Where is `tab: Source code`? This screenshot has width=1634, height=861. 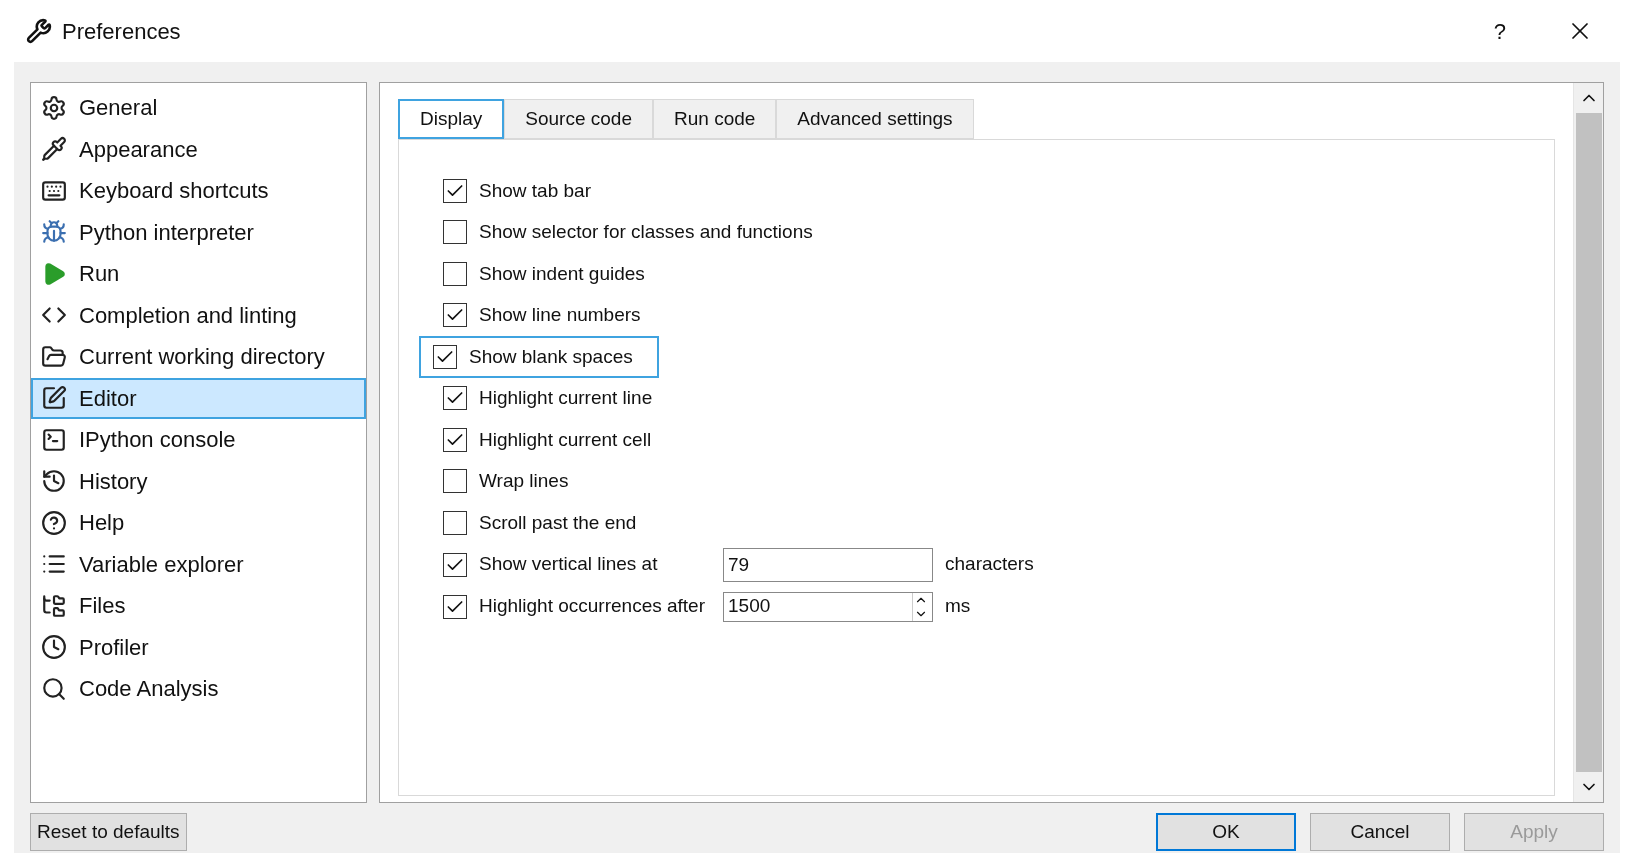 tab: Source code is located at coordinates (578, 119).